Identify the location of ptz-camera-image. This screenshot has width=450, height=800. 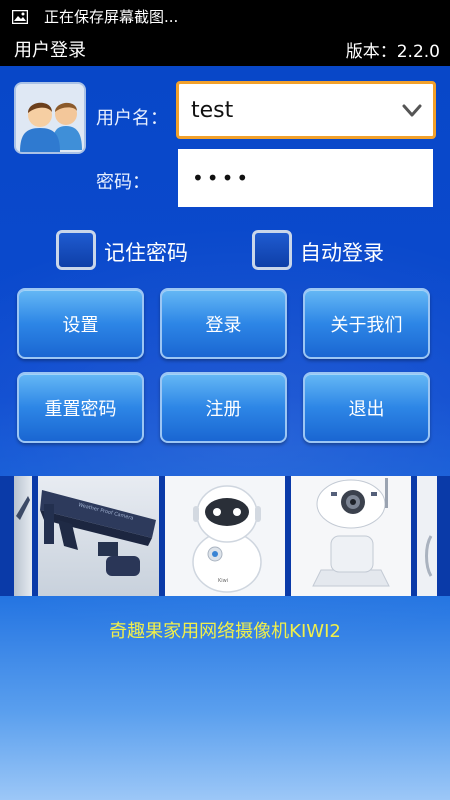
(351, 536).